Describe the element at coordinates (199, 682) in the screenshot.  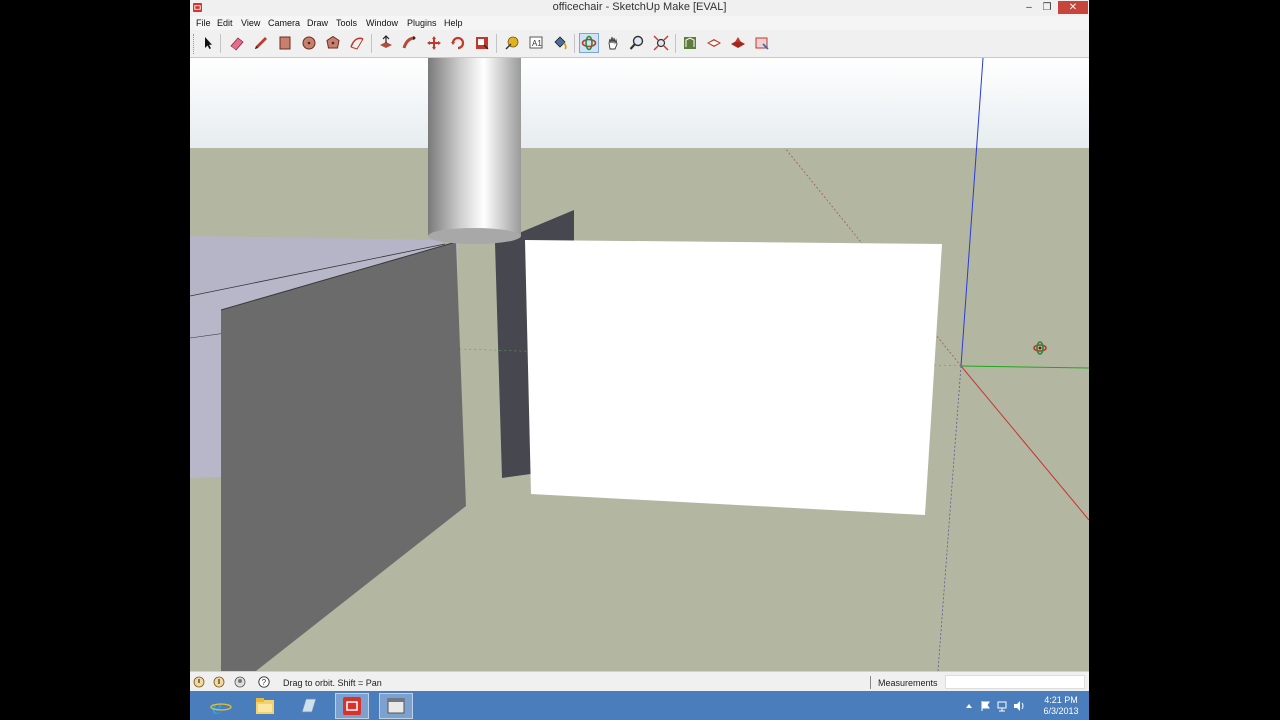
I see `georeference-icon` at that location.